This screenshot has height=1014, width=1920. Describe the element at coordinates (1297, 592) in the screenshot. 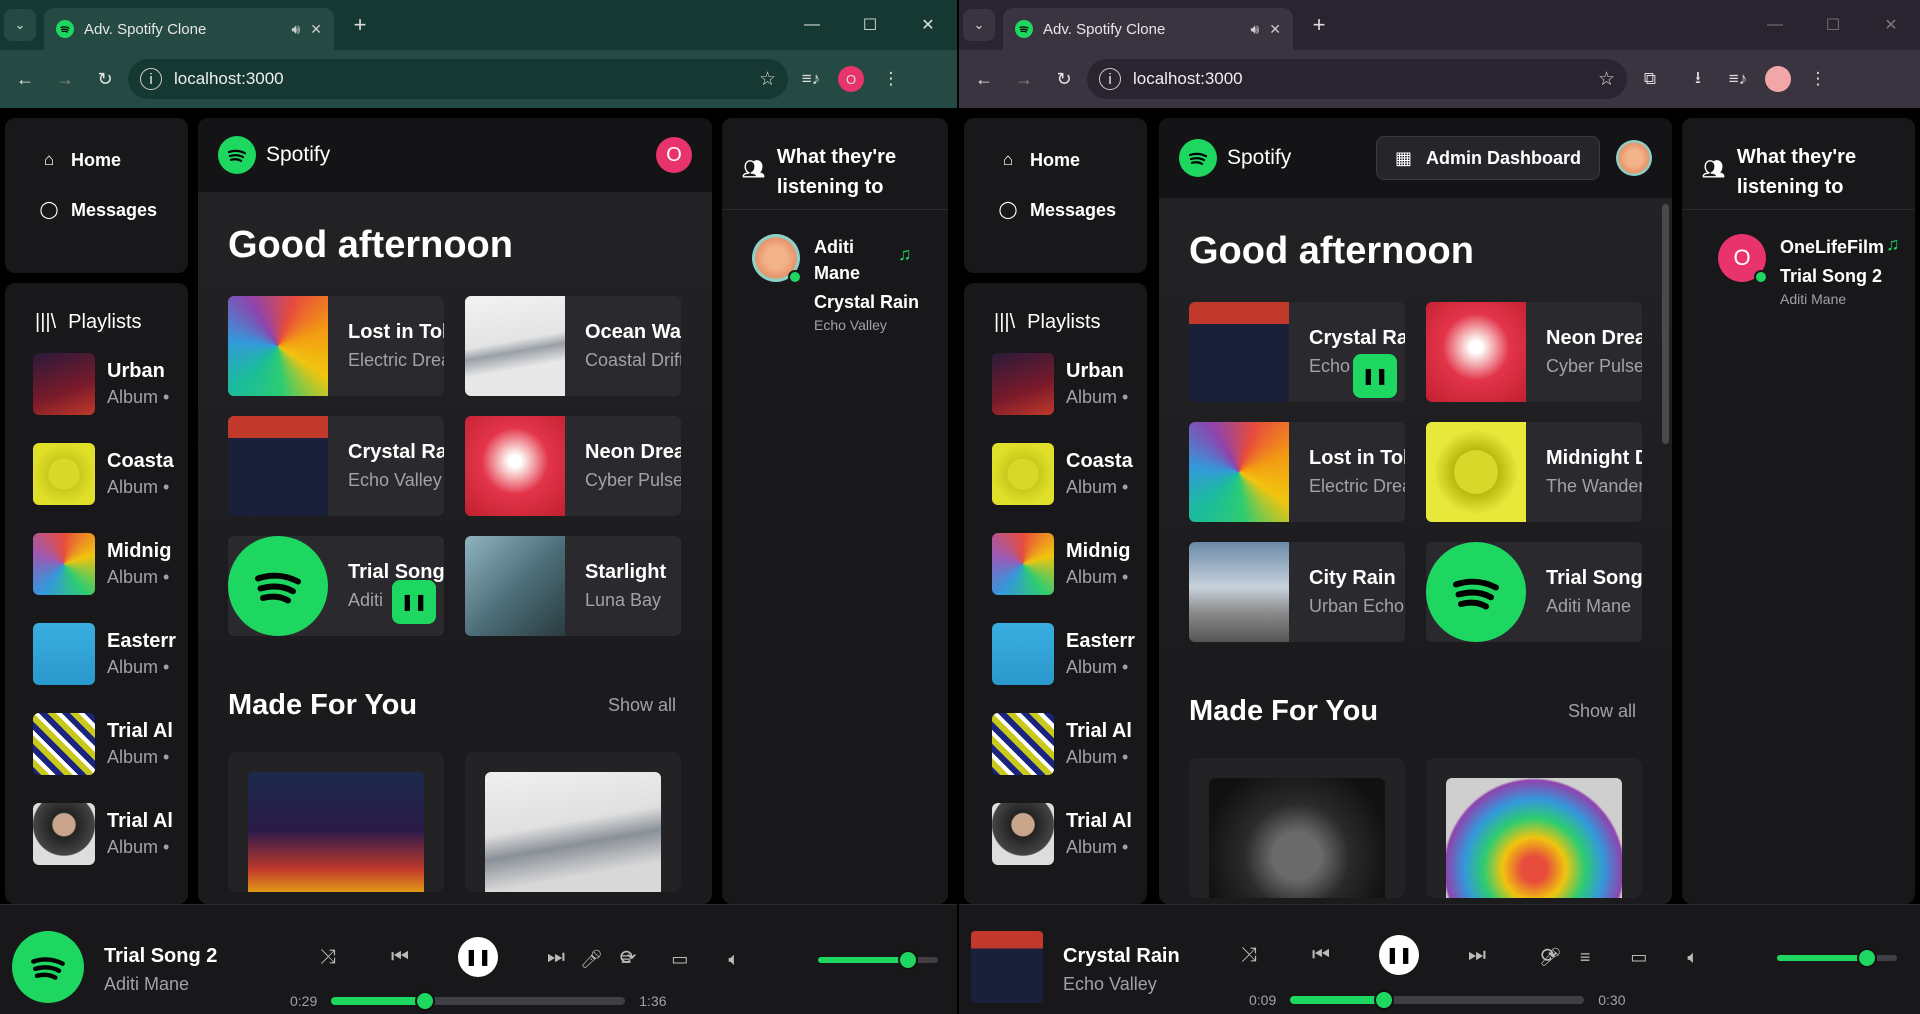

I see `featured-card: City Rain Urban Echo` at that location.